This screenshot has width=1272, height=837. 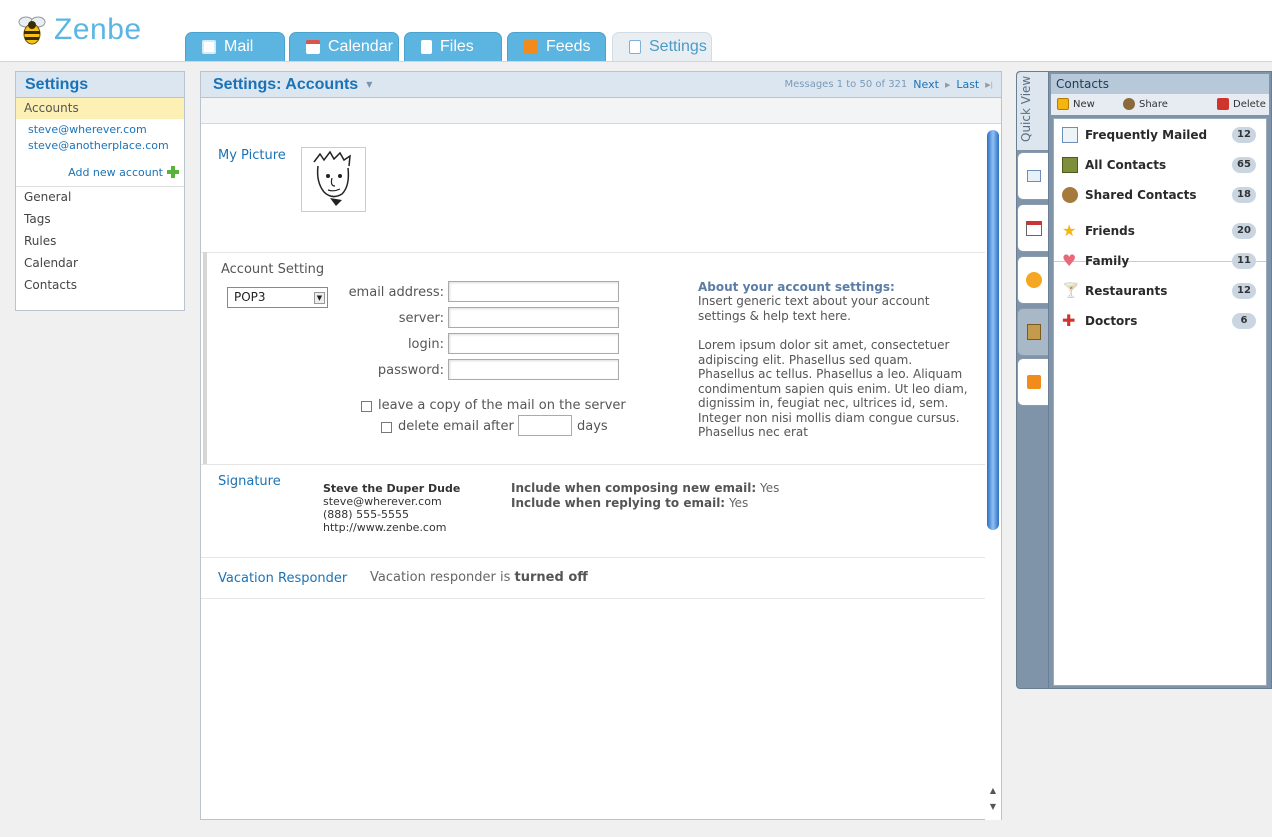 What do you see at coordinates (1160, 231) in the screenshot?
I see `contact-tag-friends: ★ Friends 20` at bounding box center [1160, 231].